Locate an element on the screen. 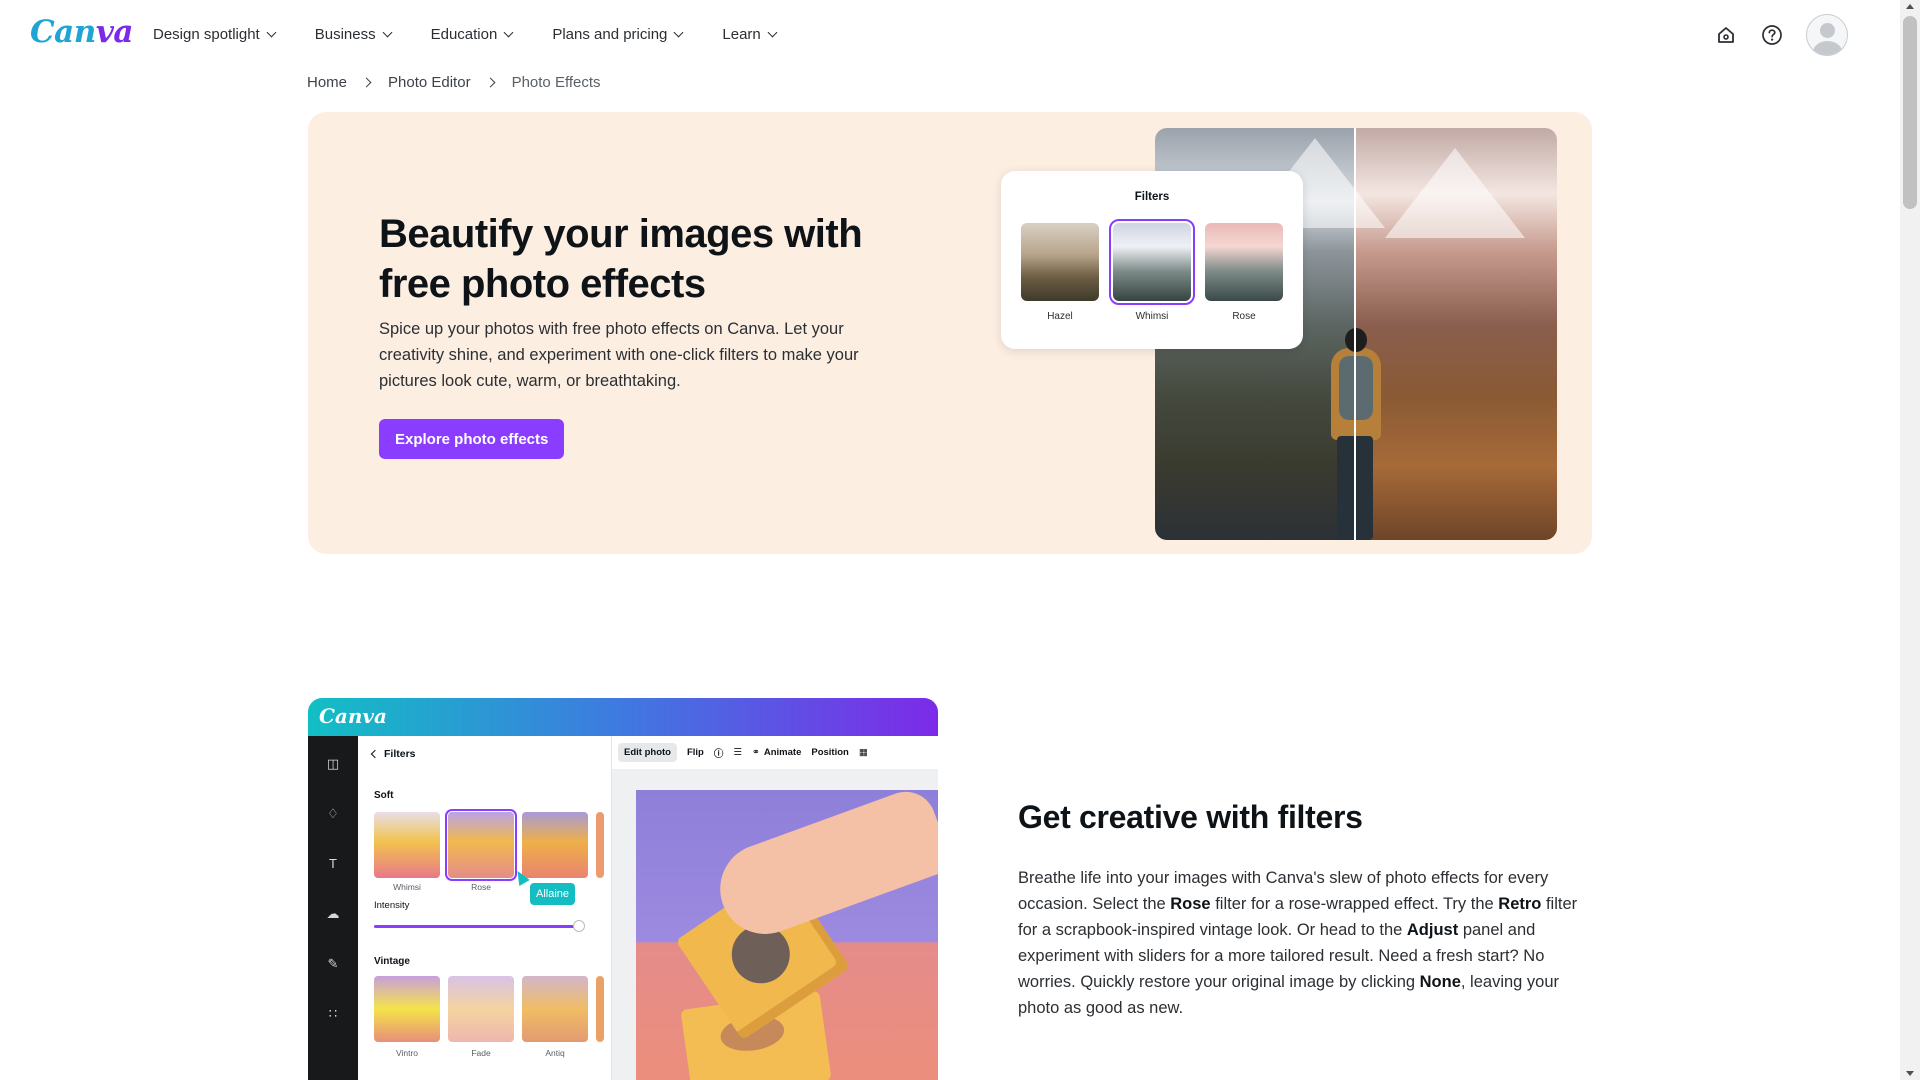 The height and width of the screenshot is (1080, 1920). nav-plans-pricing: Plans and pricing is located at coordinates (618, 34).